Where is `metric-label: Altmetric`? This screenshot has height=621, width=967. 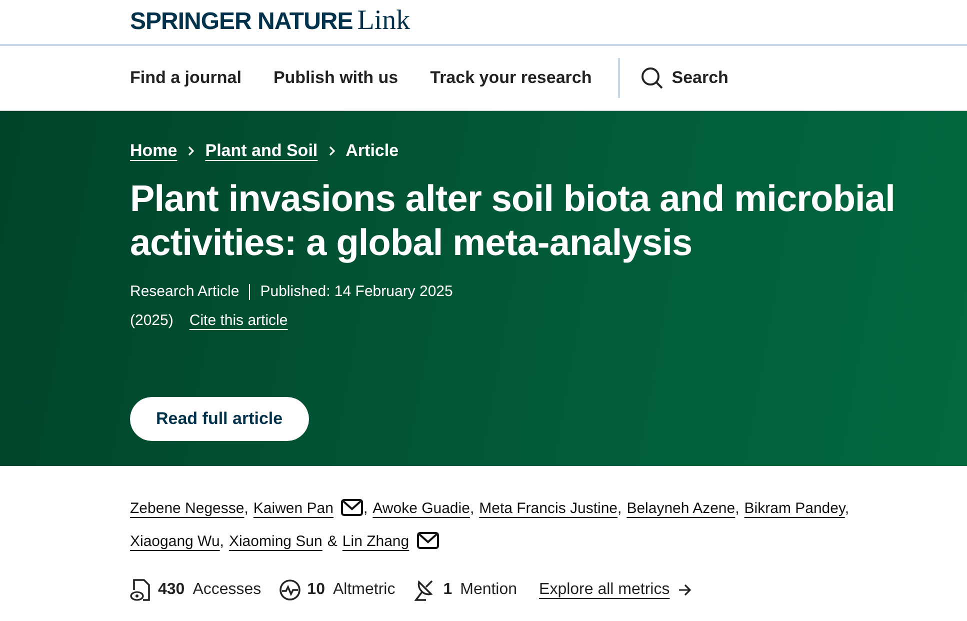
metric-label: Altmetric is located at coordinates (364, 590).